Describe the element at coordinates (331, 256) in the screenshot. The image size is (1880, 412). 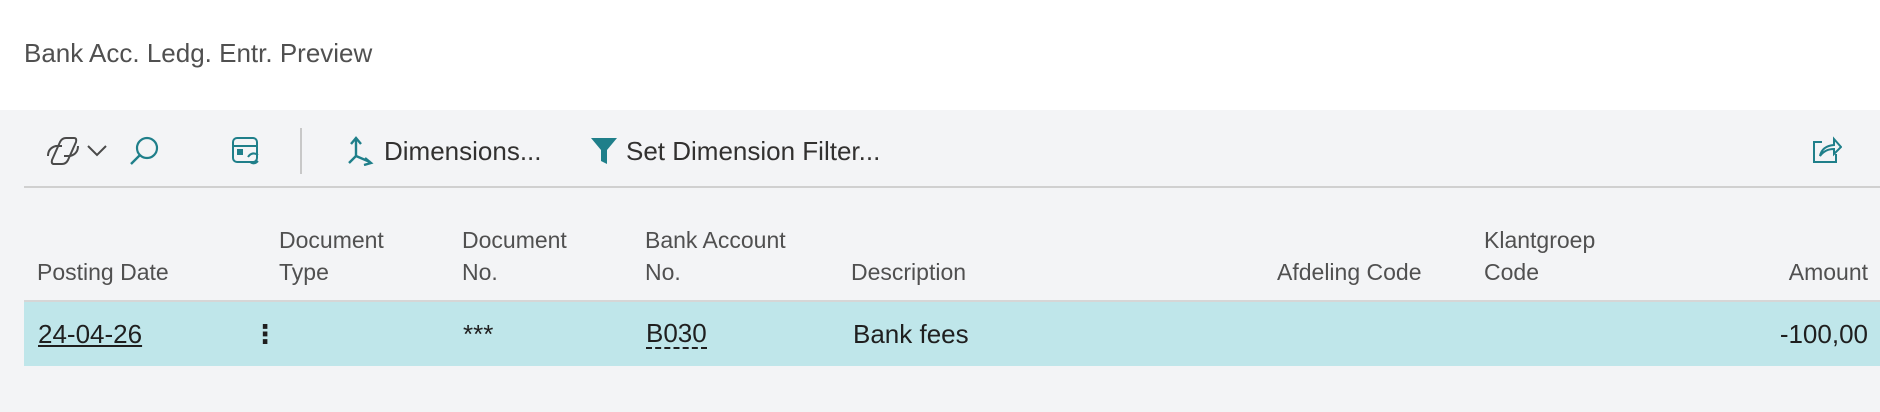
I see `column-header-document-type: Document Type` at that location.